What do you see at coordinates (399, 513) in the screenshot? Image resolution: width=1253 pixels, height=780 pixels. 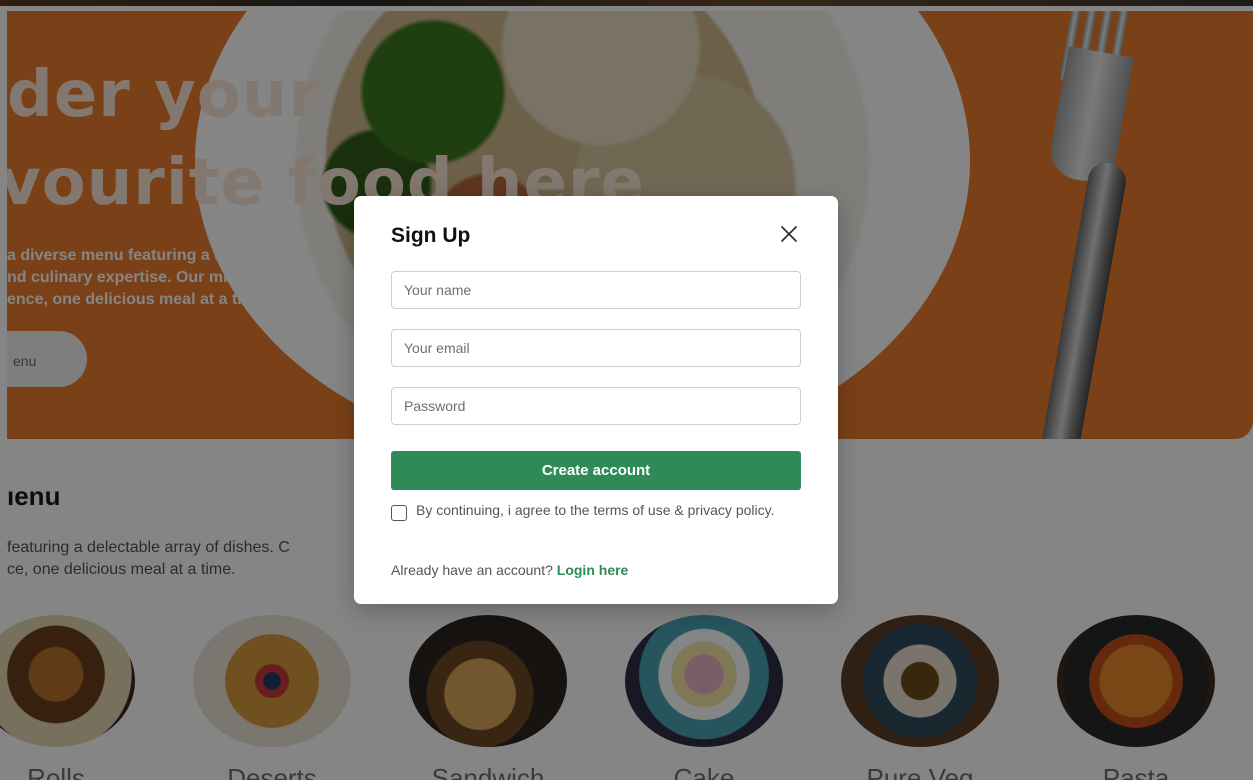 I see `terms-checkbox` at bounding box center [399, 513].